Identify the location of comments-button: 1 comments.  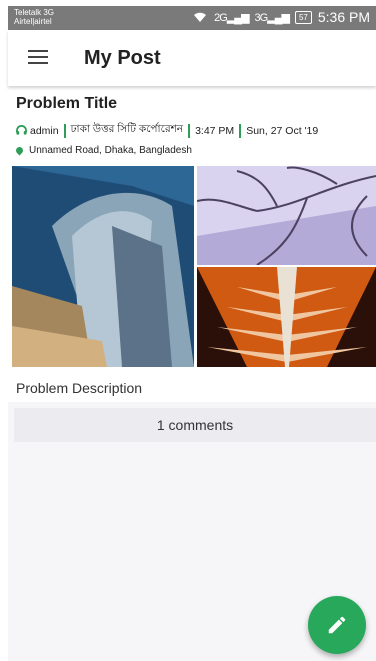
(195, 425).